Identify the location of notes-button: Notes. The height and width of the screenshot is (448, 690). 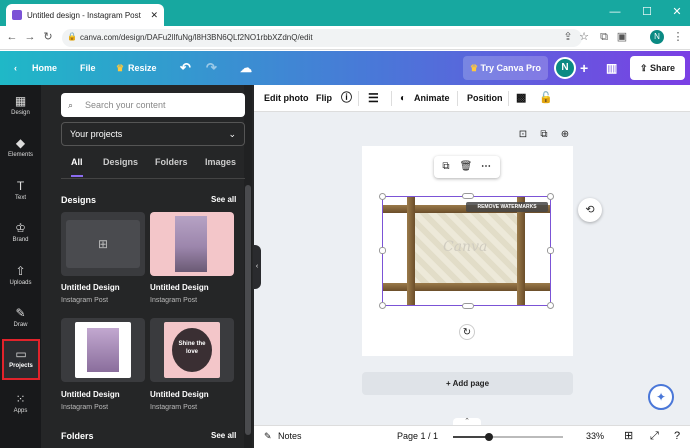
(290, 436).